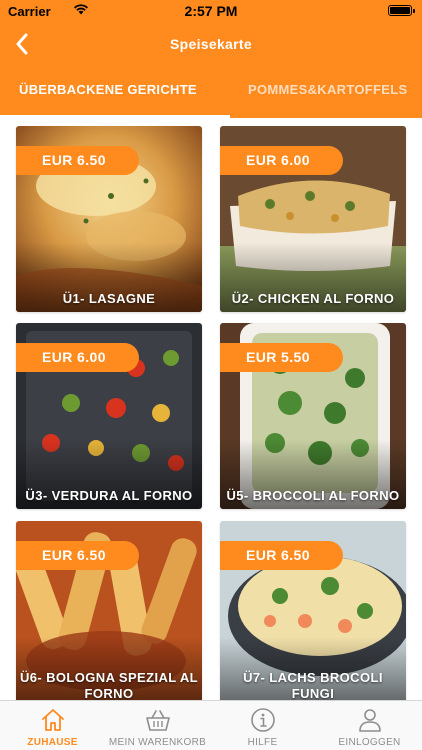 This screenshot has width=422, height=750. I want to click on tabbar-item-zuhause: ZUHAUSE, so click(52, 725).